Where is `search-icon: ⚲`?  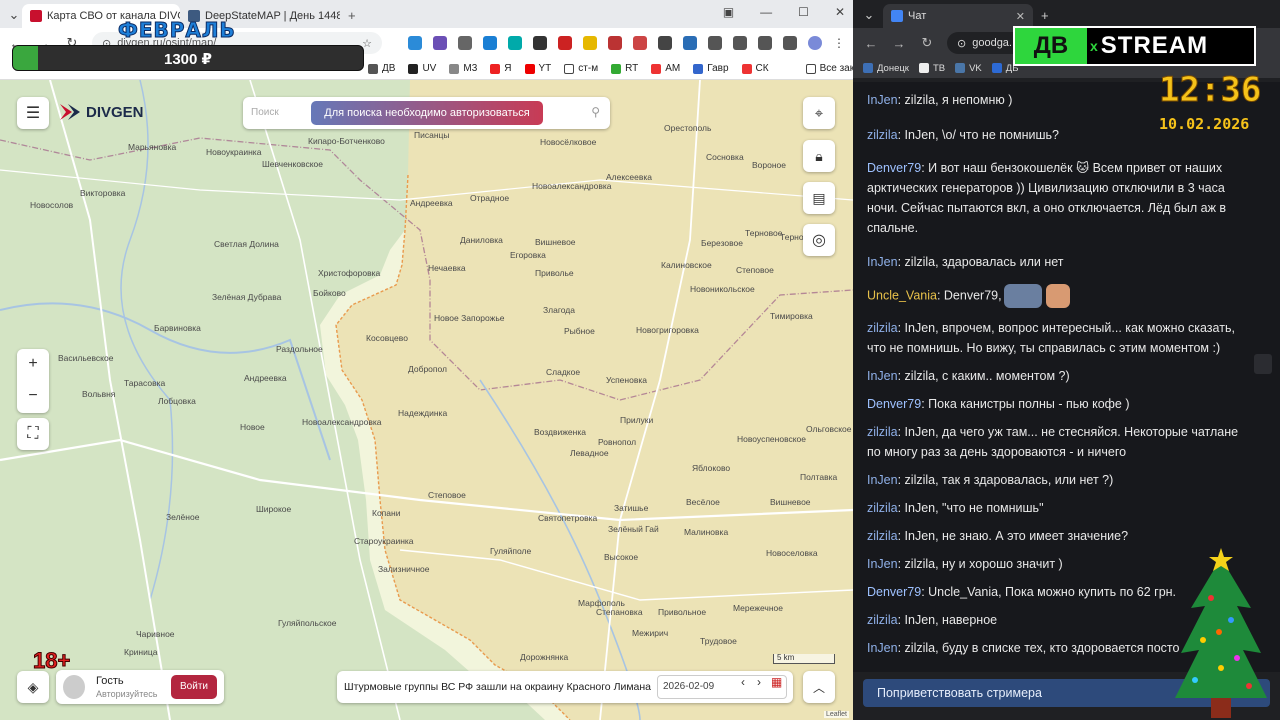 search-icon: ⚲ is located at coordinates (595, 112).